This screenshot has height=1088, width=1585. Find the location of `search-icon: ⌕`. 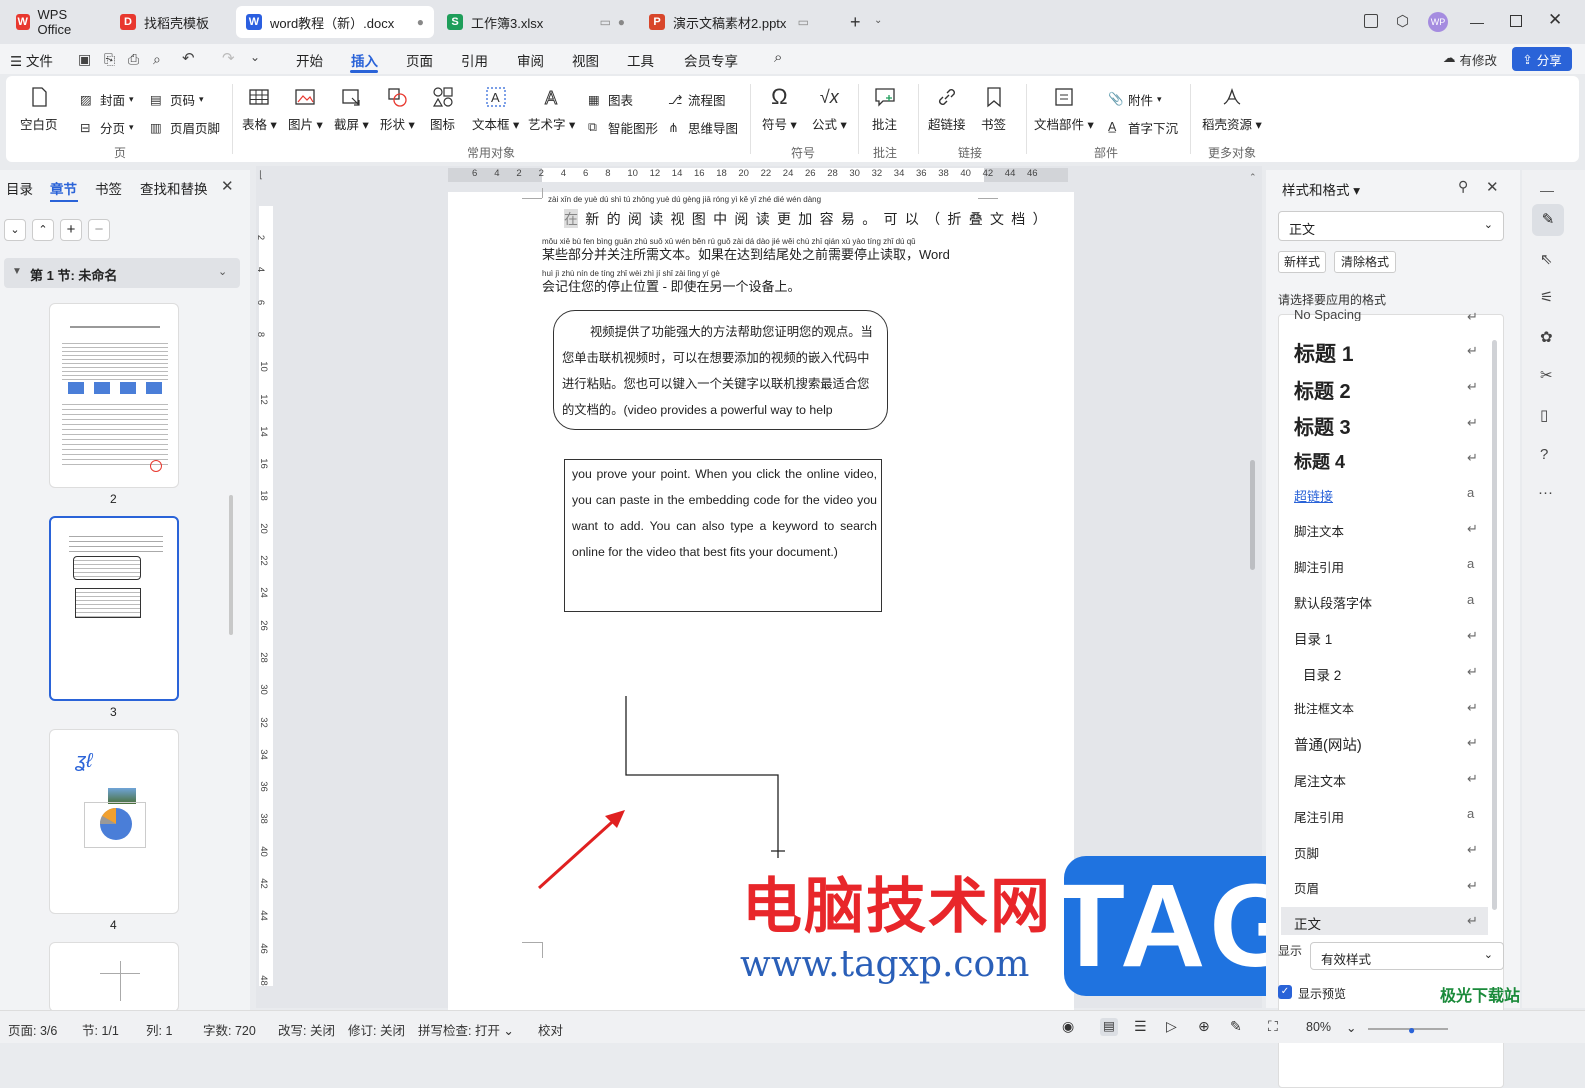

search-icon: ⌕ is located at coordinates (778, 57).